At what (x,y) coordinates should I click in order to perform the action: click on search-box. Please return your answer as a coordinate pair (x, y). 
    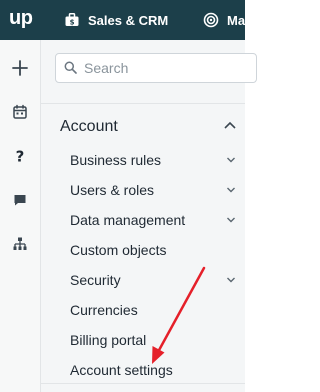
    Looking at the image, I should click on (156, 68).